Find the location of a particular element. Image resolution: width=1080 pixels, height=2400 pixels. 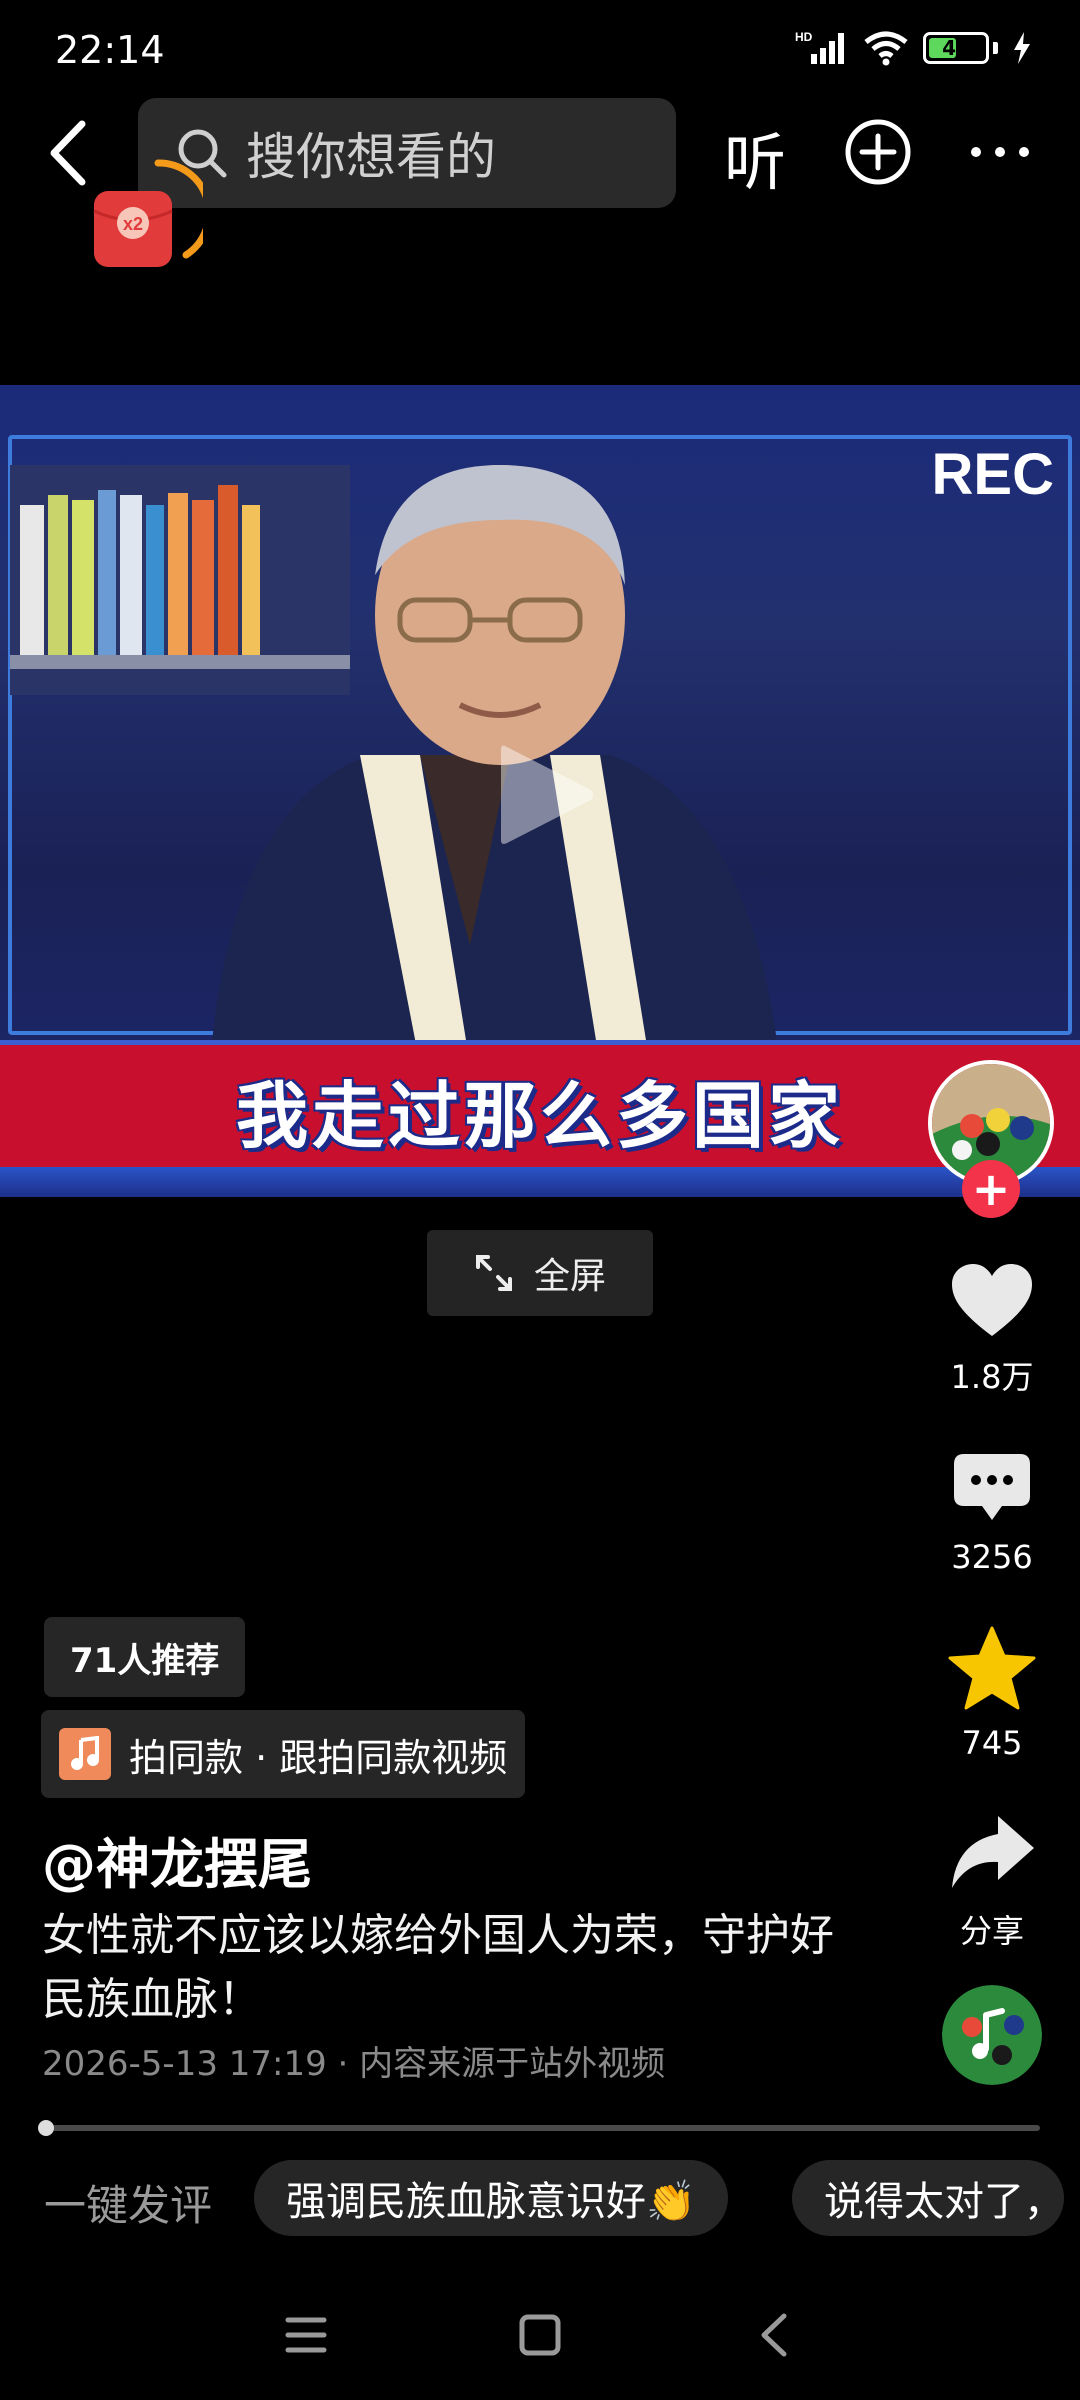

video-caption: 我走过那么多国家 is located at coordinates (539, 1116).